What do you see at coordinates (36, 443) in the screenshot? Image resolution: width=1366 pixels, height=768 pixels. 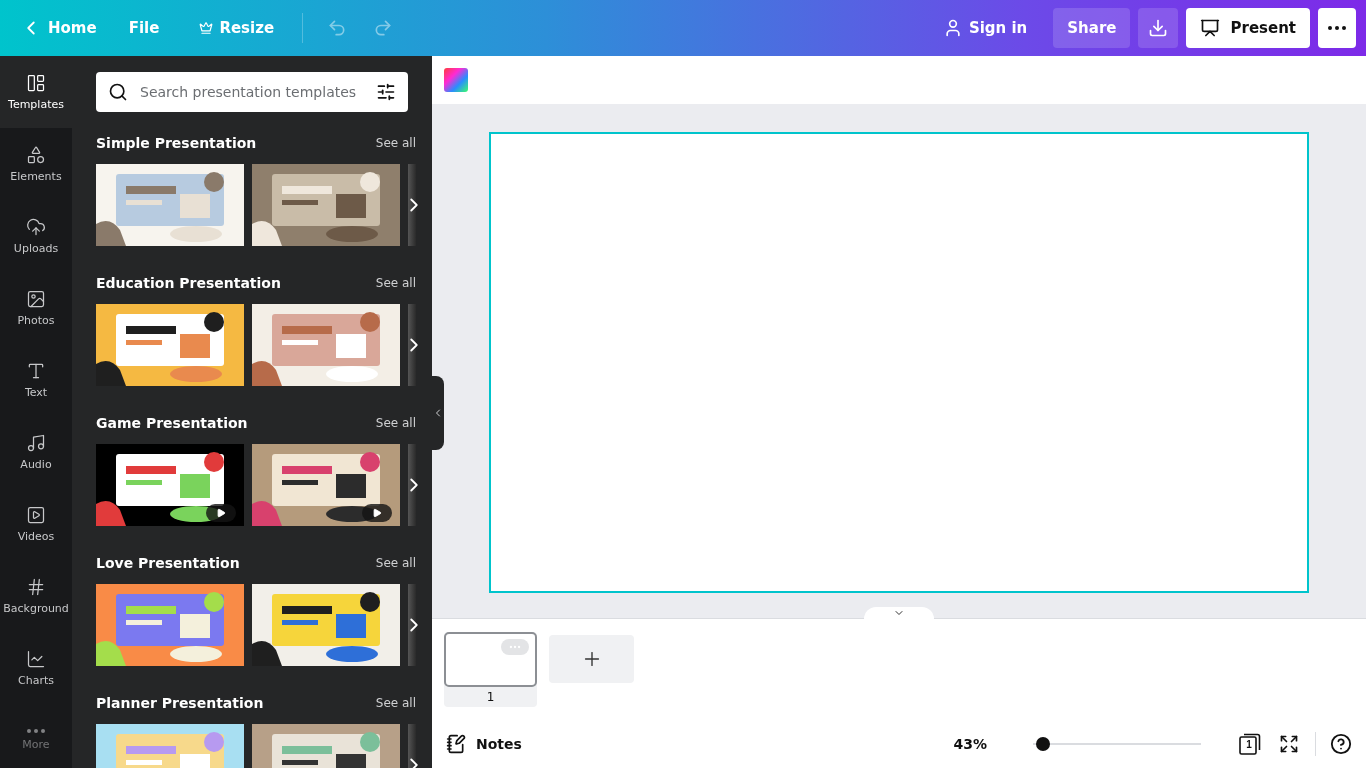 I see `music-note-icon` at bounding box center [36, 443].